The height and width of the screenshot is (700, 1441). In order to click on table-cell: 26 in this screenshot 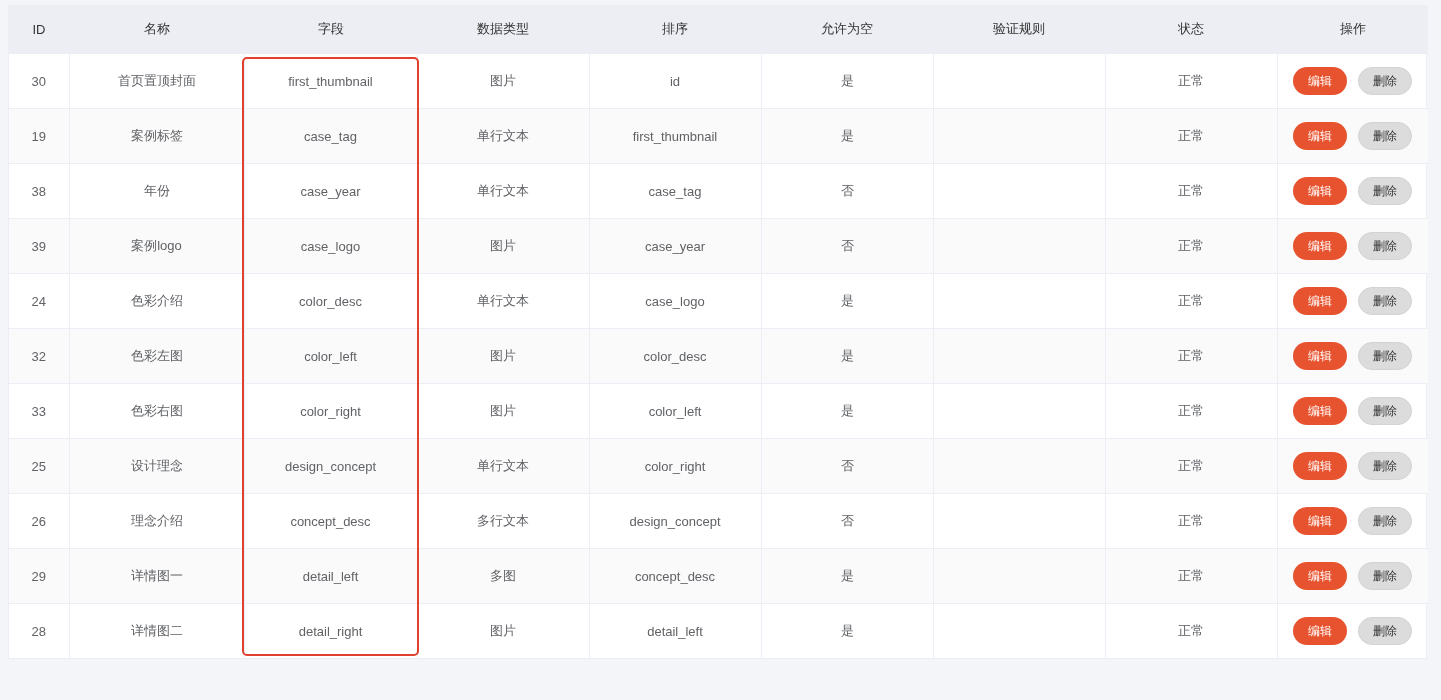, I will do `click(38, 521)`.